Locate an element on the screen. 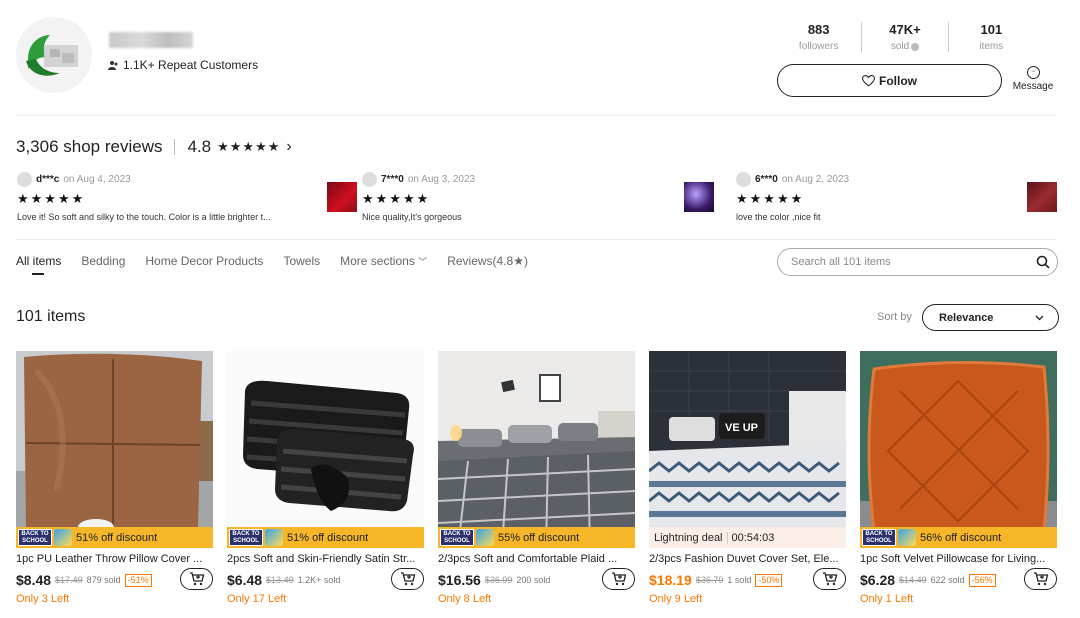 Image resolution: width=1080 pixels, height=618 pixels. stat-label: sold is located at coordinates (904, 46).